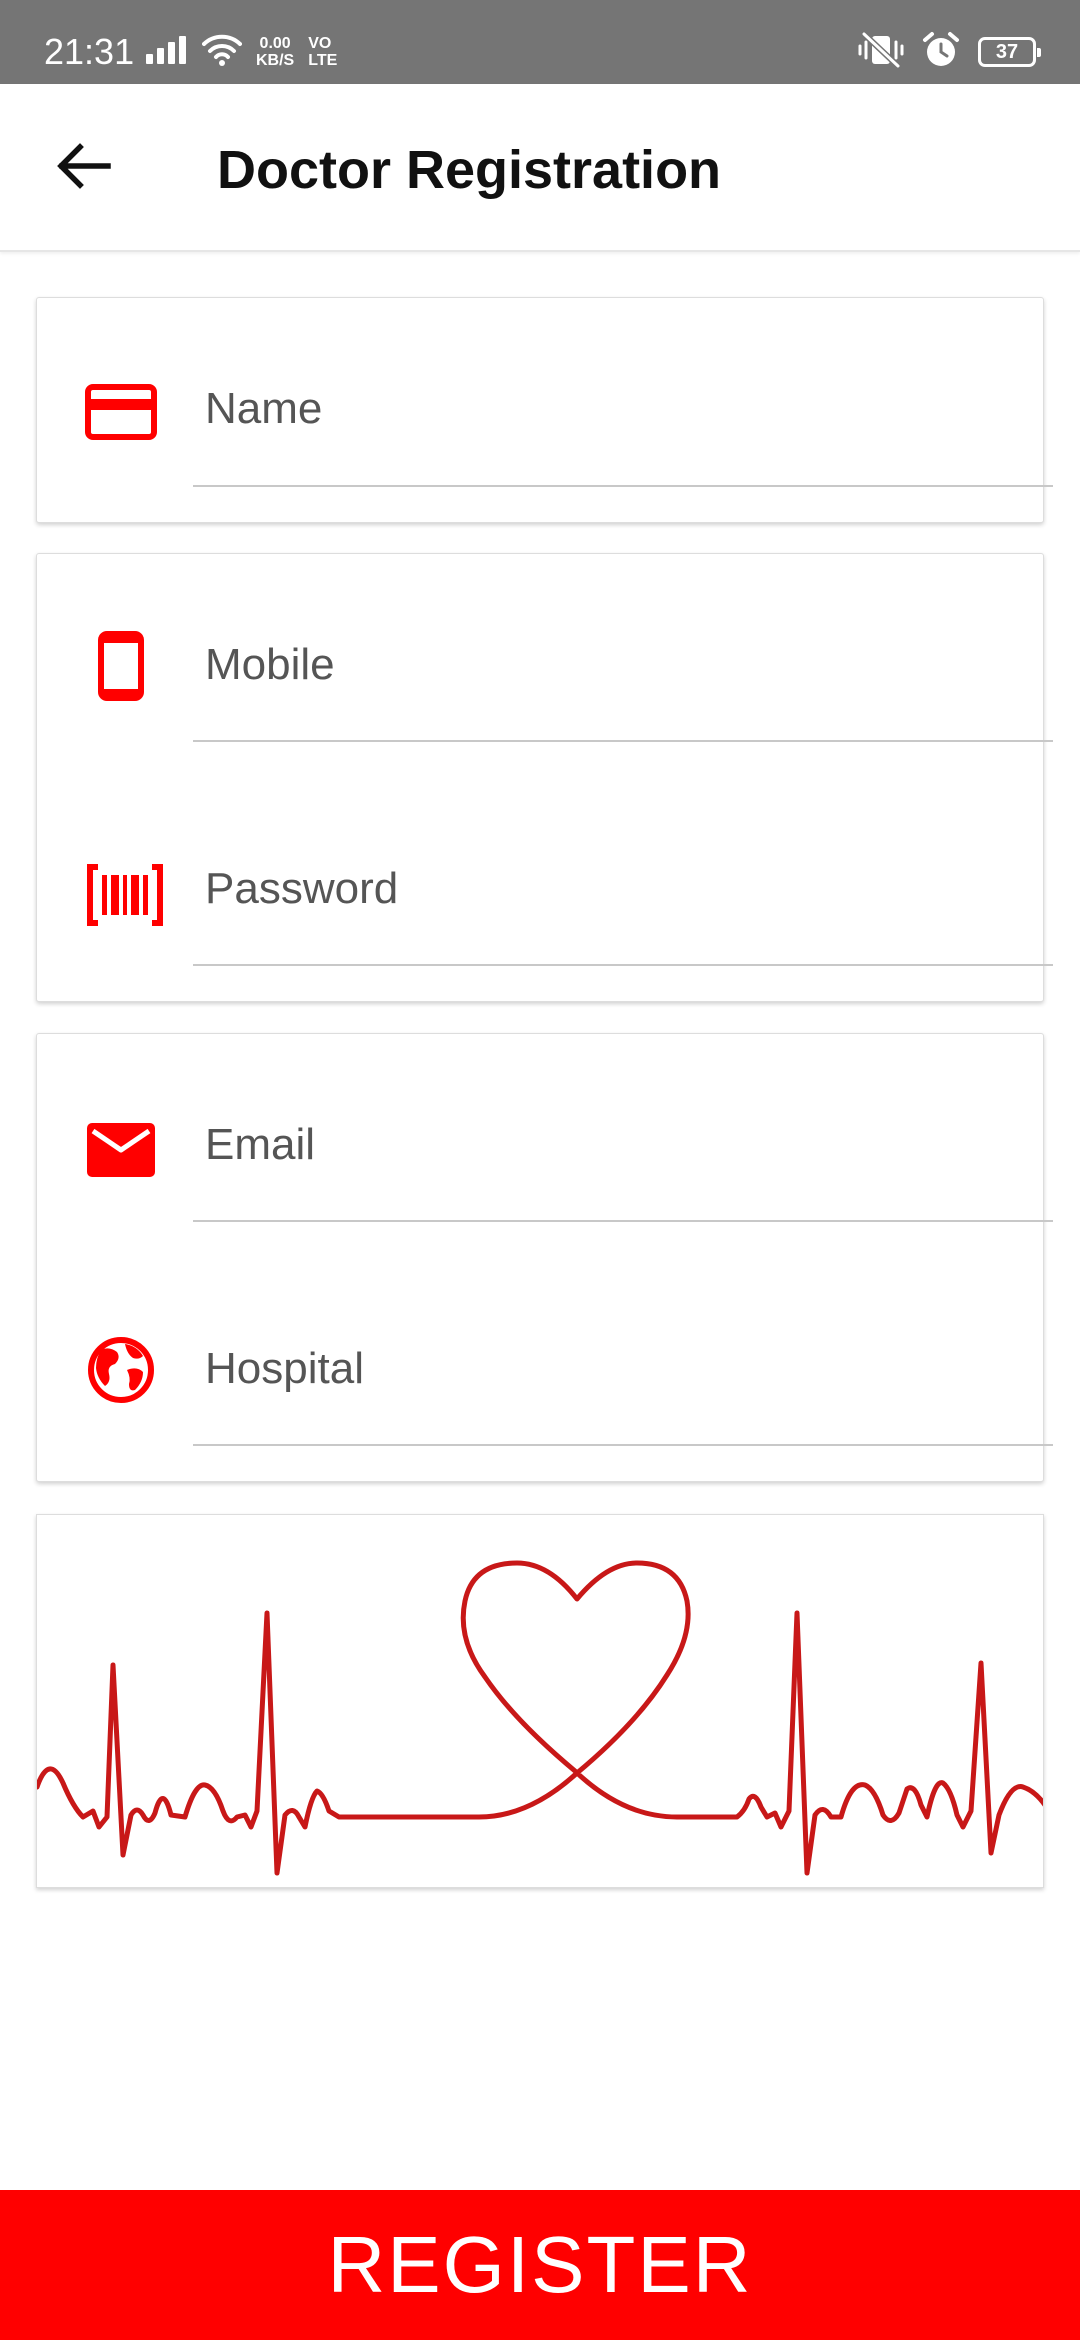 This screenshot has width=1080, height=2340. Describe the element at coordinates (121, 1370) in the screenshot. I see `globe-icon` at that location.